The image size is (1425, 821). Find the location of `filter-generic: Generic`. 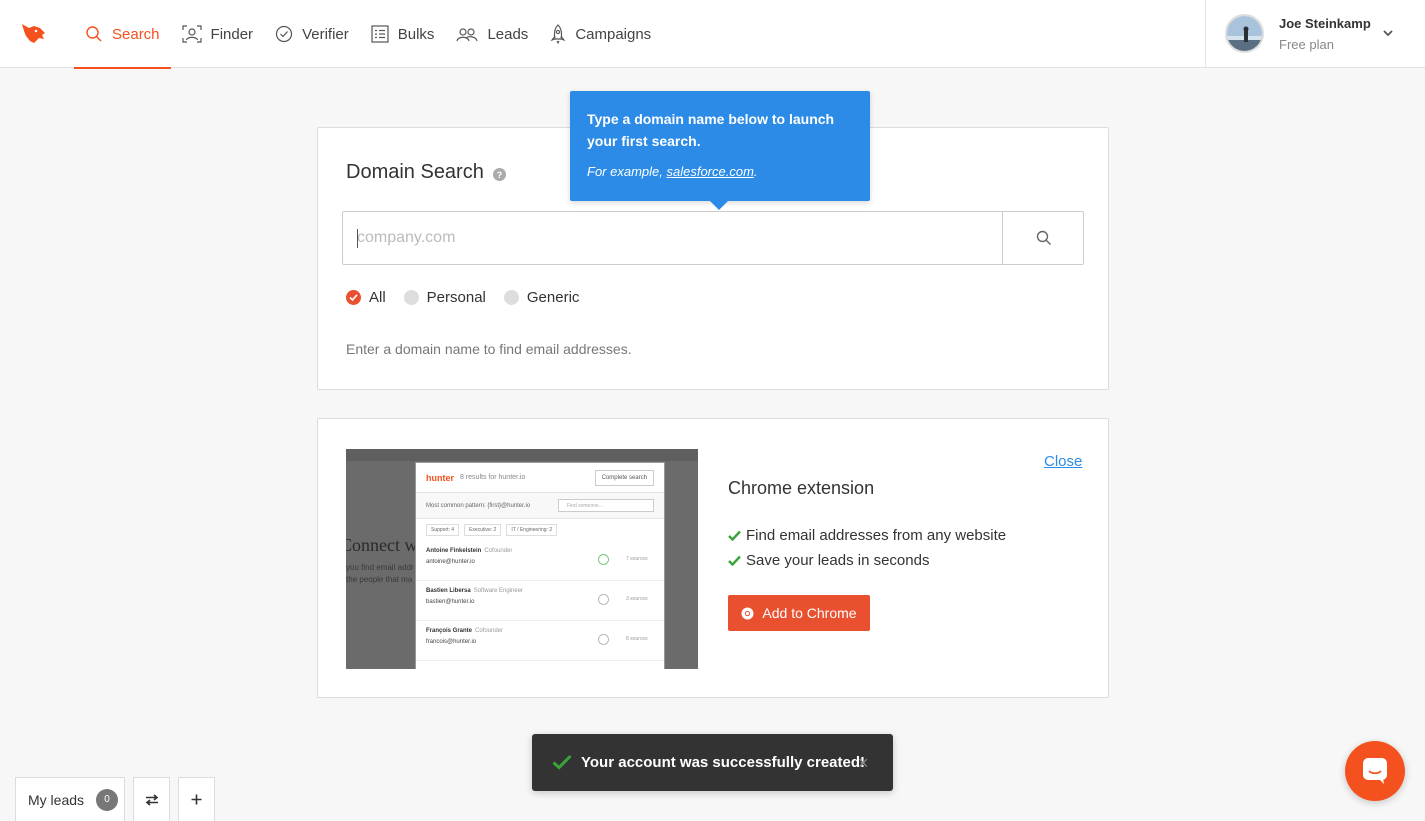

filter-generic: Generic is located at coordinates (541, 297).